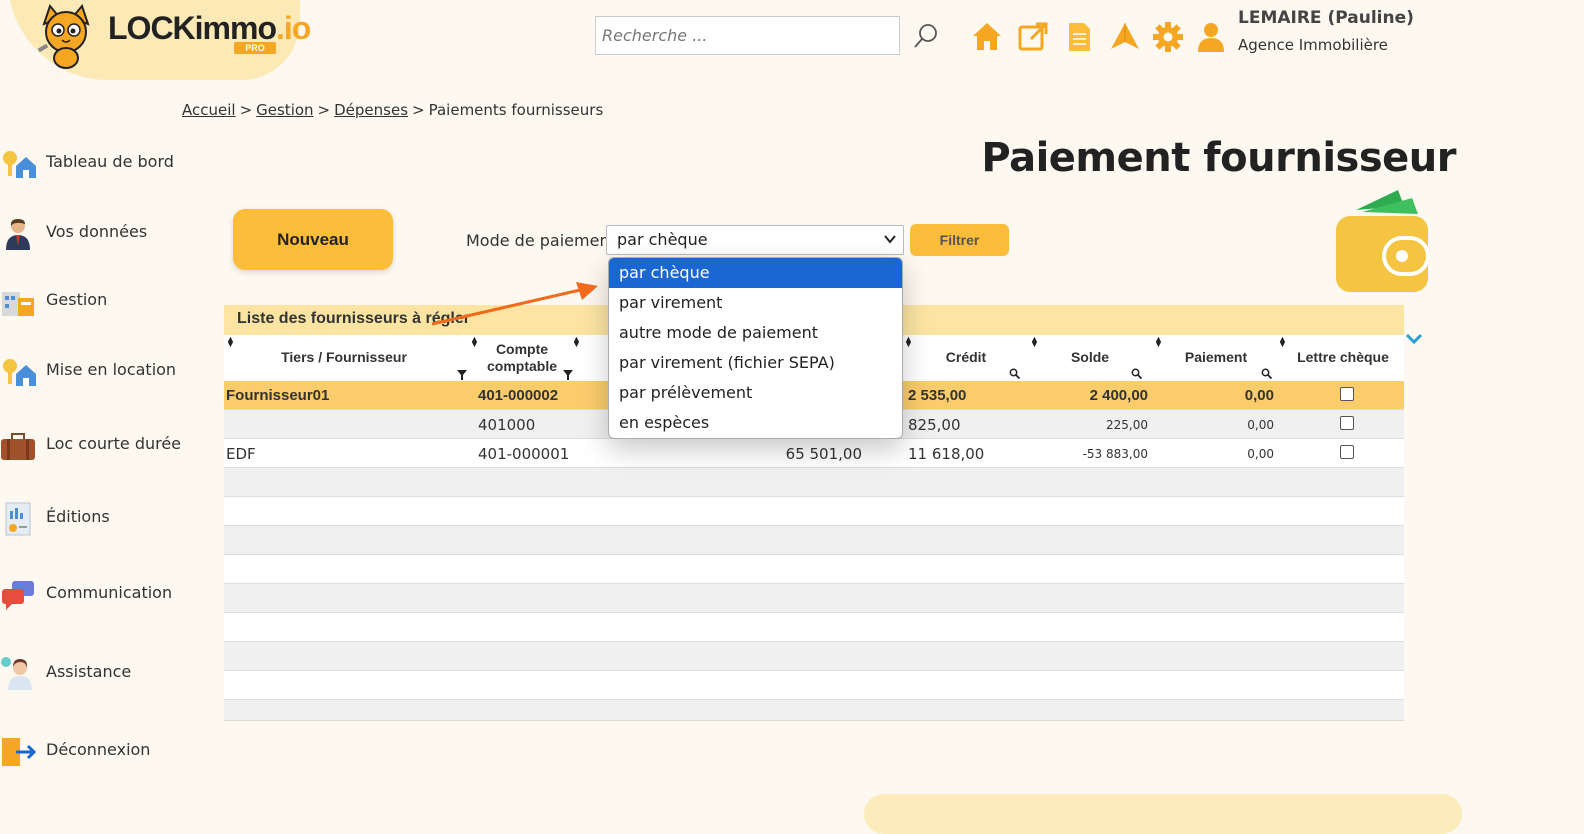 This screenshot has width=1584, height=834. What do you see at coordinates (518, 395) in the screenshot?
I see `cell-compte: 401-000002` at bounding box center [518, 395].